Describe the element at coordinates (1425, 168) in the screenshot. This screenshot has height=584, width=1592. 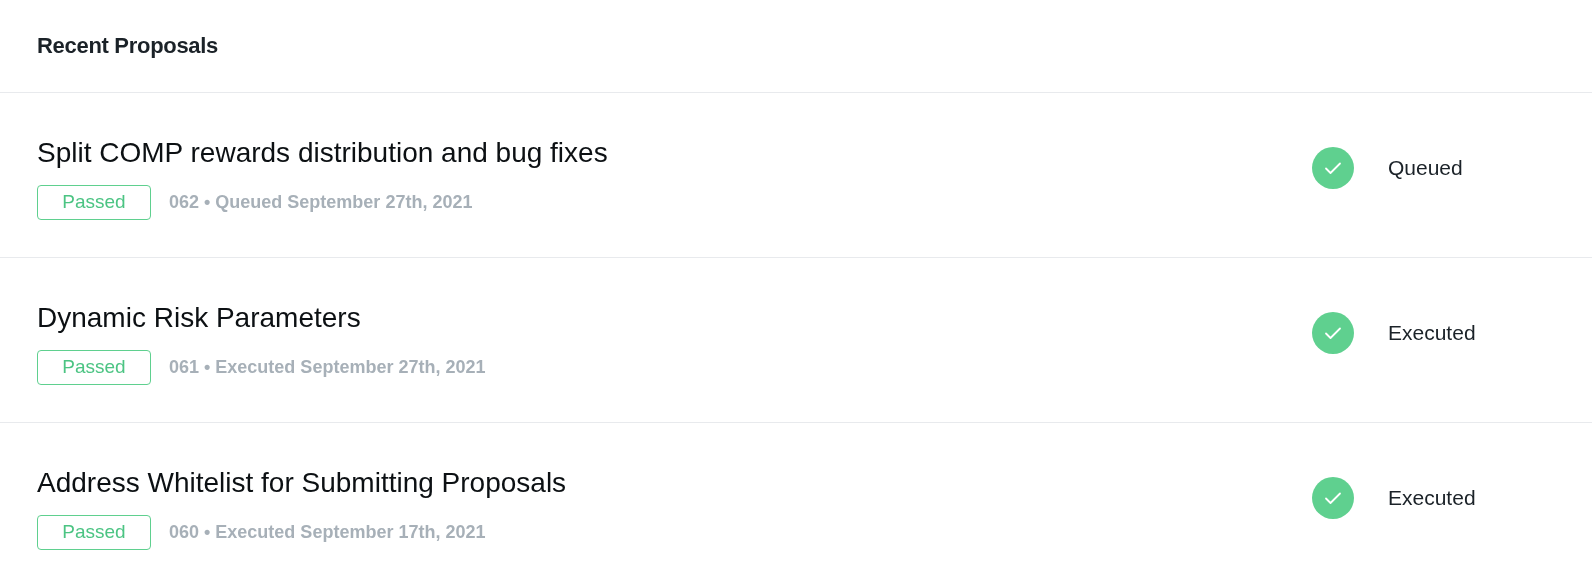
I see `status-label: Queued` at that location.